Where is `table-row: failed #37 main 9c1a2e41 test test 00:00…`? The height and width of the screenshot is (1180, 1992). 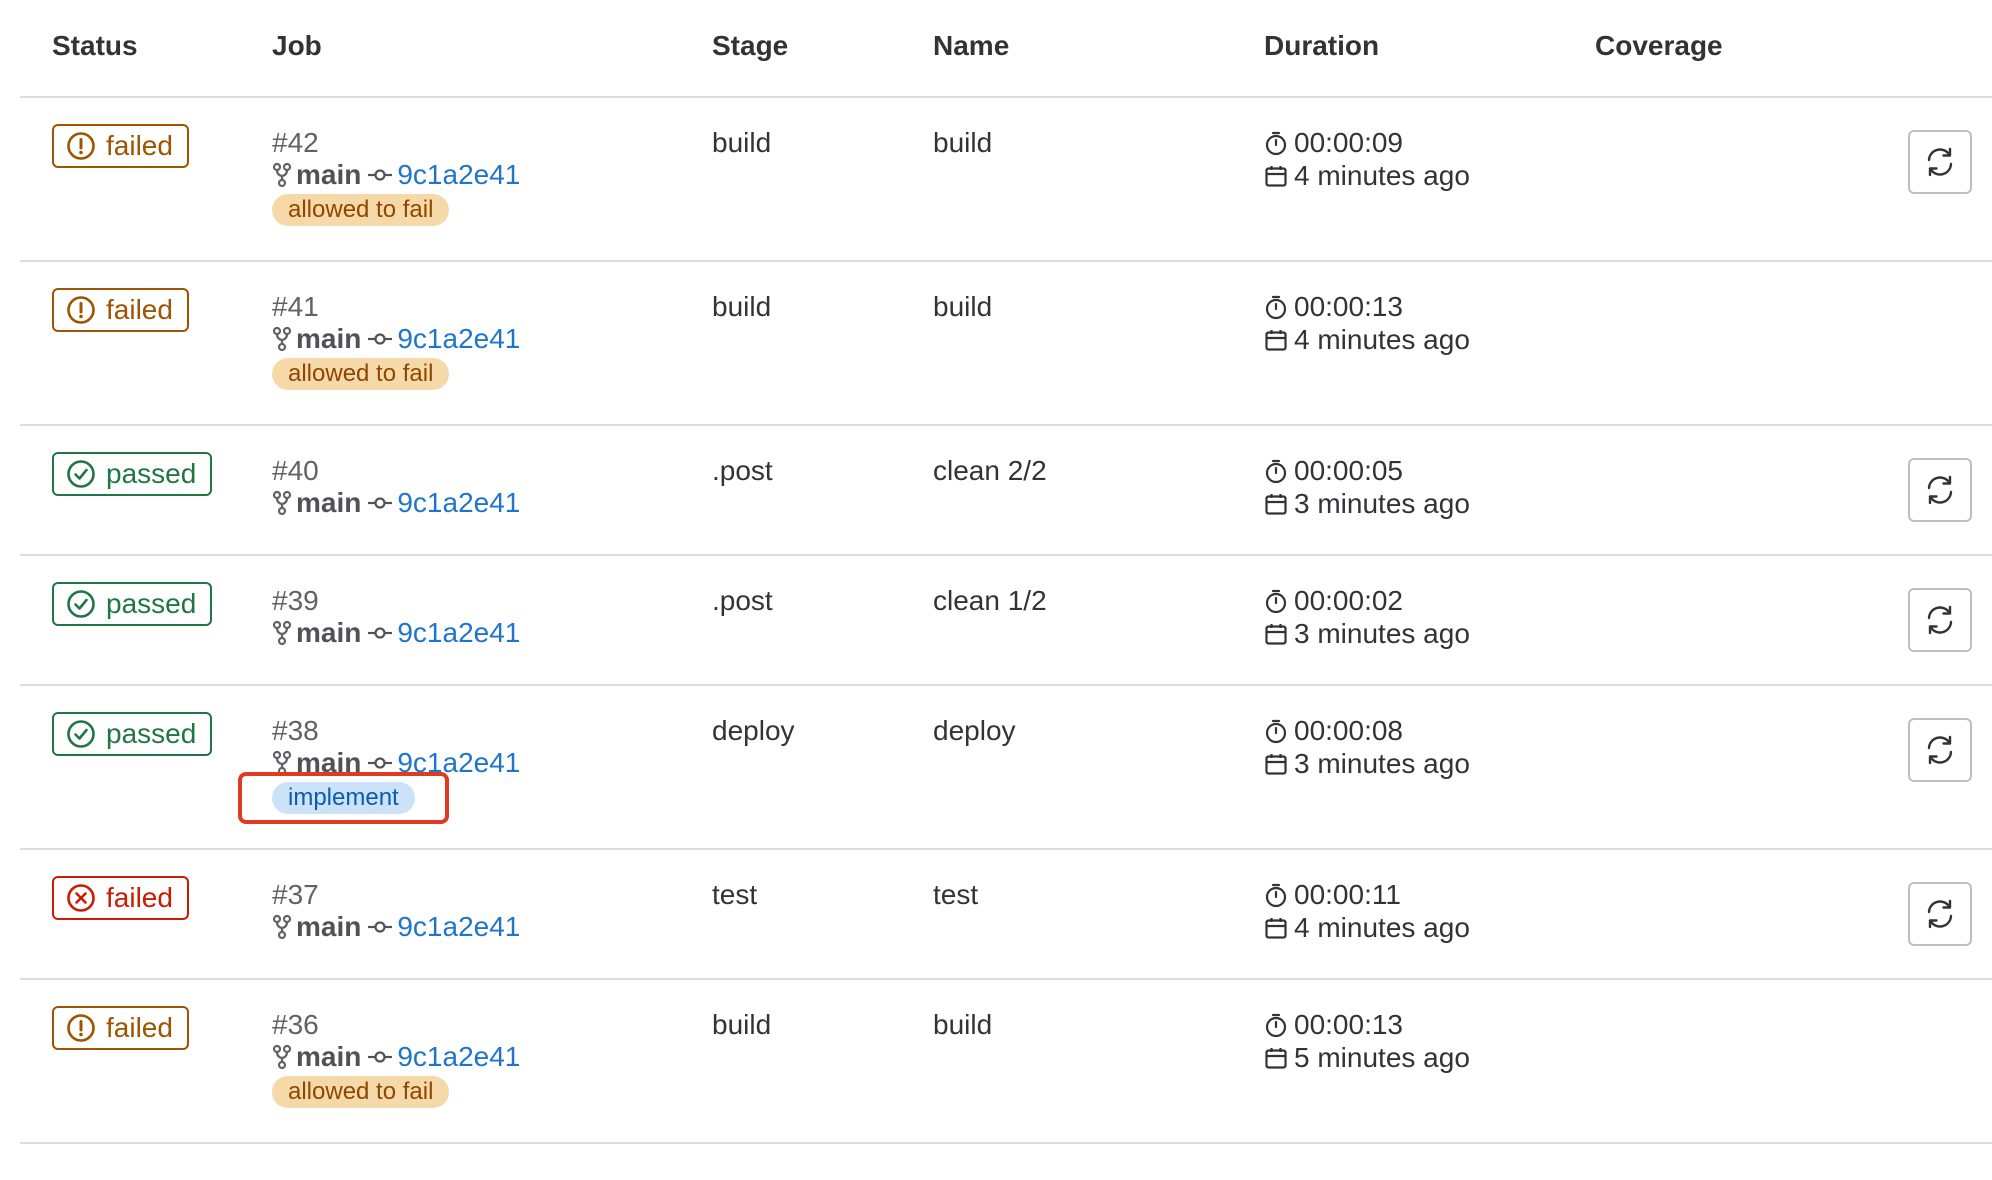
table-row: failed #37 main 9c1a2e41 test test 00:00… is located at coordinates (1006, 915).